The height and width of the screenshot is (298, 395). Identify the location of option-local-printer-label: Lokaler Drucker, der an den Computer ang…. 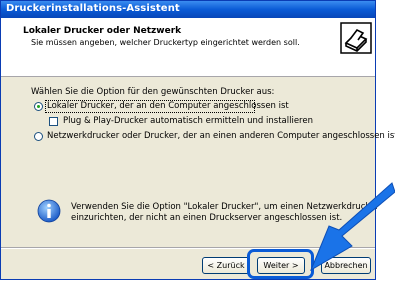
(168, 106).